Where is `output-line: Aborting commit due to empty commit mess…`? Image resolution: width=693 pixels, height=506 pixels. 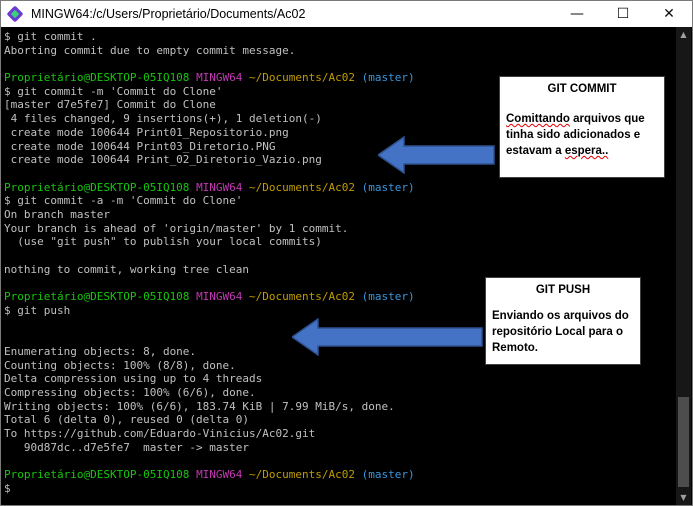
output-line: Aborting commit due to empty commit mess… is located at coordinates (150, 50).